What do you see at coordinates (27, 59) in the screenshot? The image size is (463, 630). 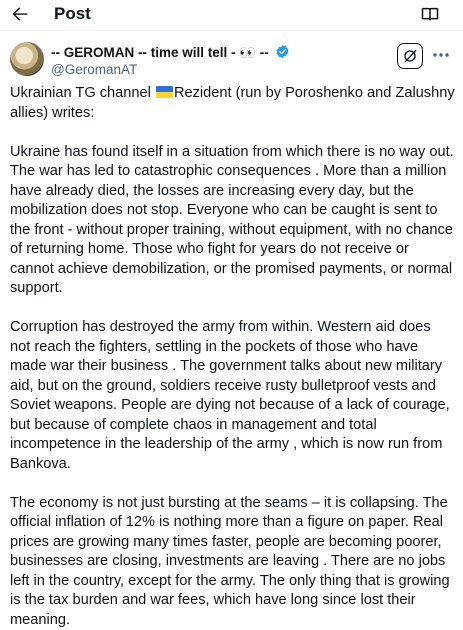 I see `avatar` at bounding box center [27, 59].